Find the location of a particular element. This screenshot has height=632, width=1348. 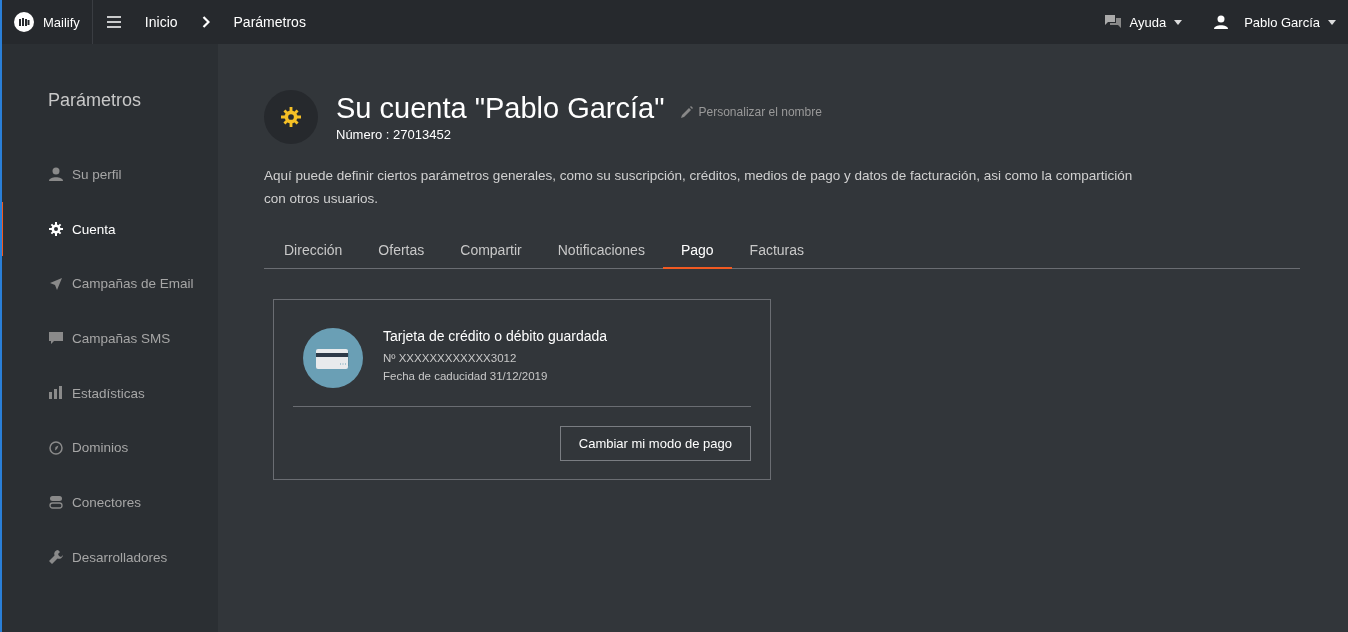

tab: Dirección is located at coordinates (313, 251).